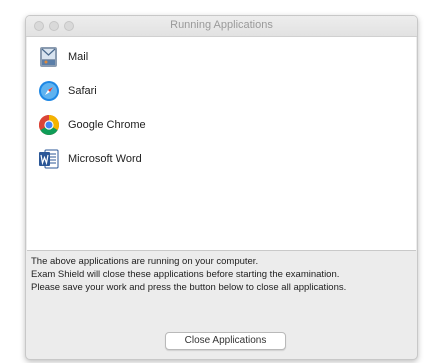  Describe the element at coordinates (78, 57) in the screenshot. I see `list-item-label: Mail` at that location.